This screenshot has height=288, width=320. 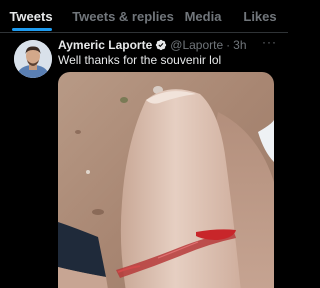 What do you see at coordinates (144, 32) in the screenshot?
I see `tabs-divider` at bounding box center [144, 32].